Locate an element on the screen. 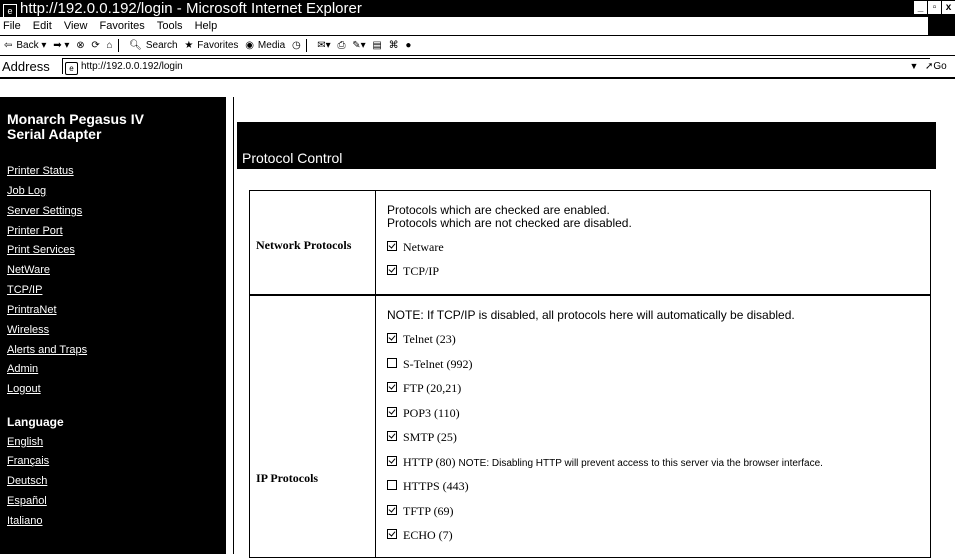 The height and width of the screenshot is (558, 955). sidebar-link-server-settings: Server Settings is located at coordinates (44, 211).